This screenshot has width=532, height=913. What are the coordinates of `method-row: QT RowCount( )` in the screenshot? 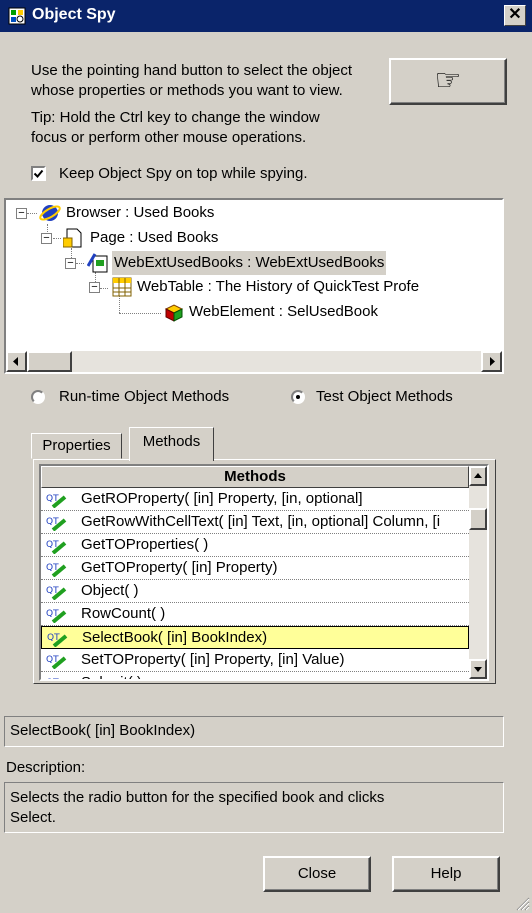 It's located at (255, 614).